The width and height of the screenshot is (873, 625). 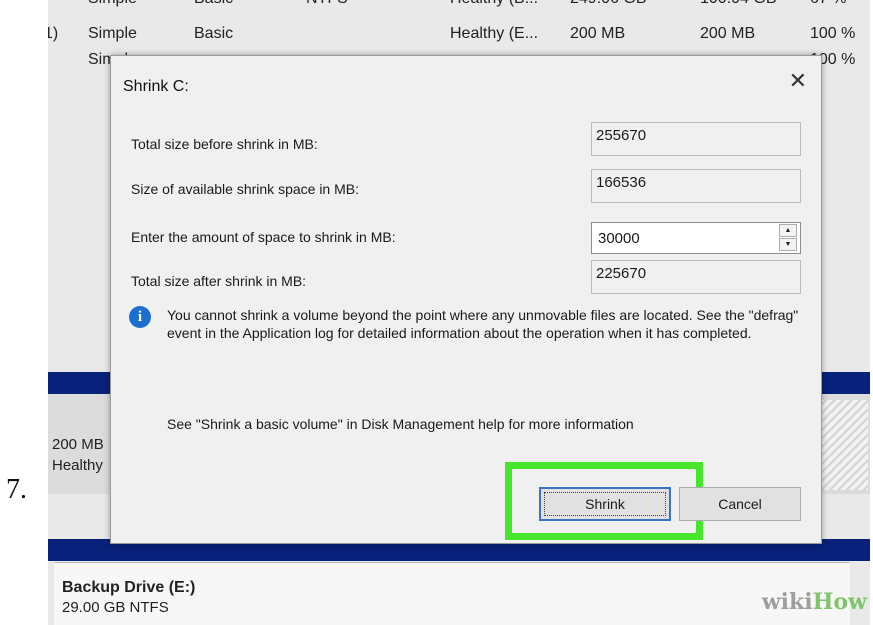 What do you see at coordinates (77, 465) in the screenshot?
I see `partition-status: Healthy` at bounding box center [77, 465].